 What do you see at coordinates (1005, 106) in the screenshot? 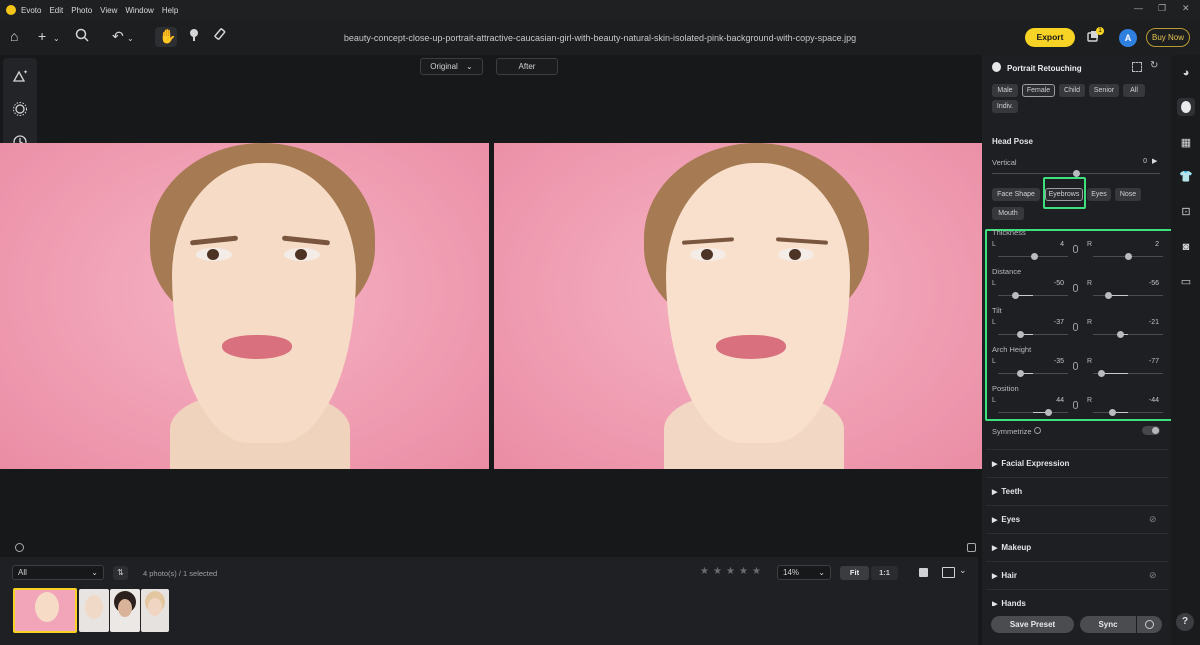
I see `chip-individual: Indiv.` at bounding box center [1005, 106].